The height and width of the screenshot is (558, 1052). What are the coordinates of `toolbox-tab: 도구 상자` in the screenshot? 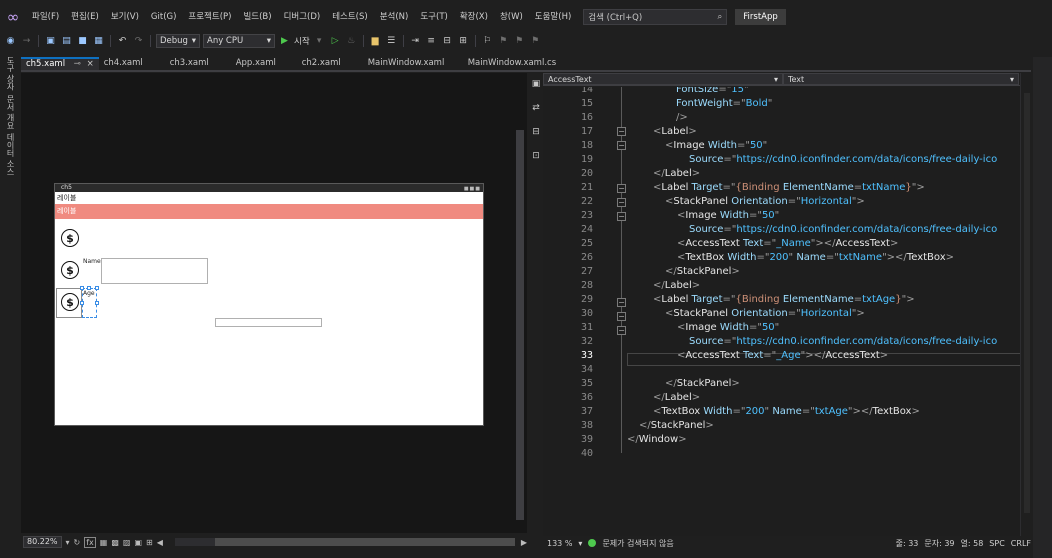 It's located at (10, 73).